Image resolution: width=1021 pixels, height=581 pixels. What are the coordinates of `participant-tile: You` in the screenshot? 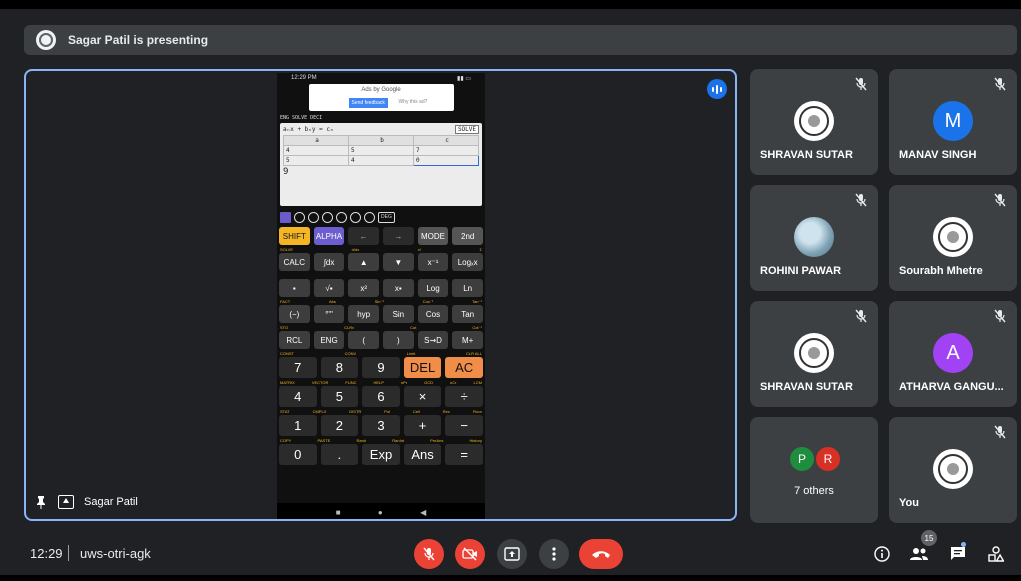 It's located at (953, 470).